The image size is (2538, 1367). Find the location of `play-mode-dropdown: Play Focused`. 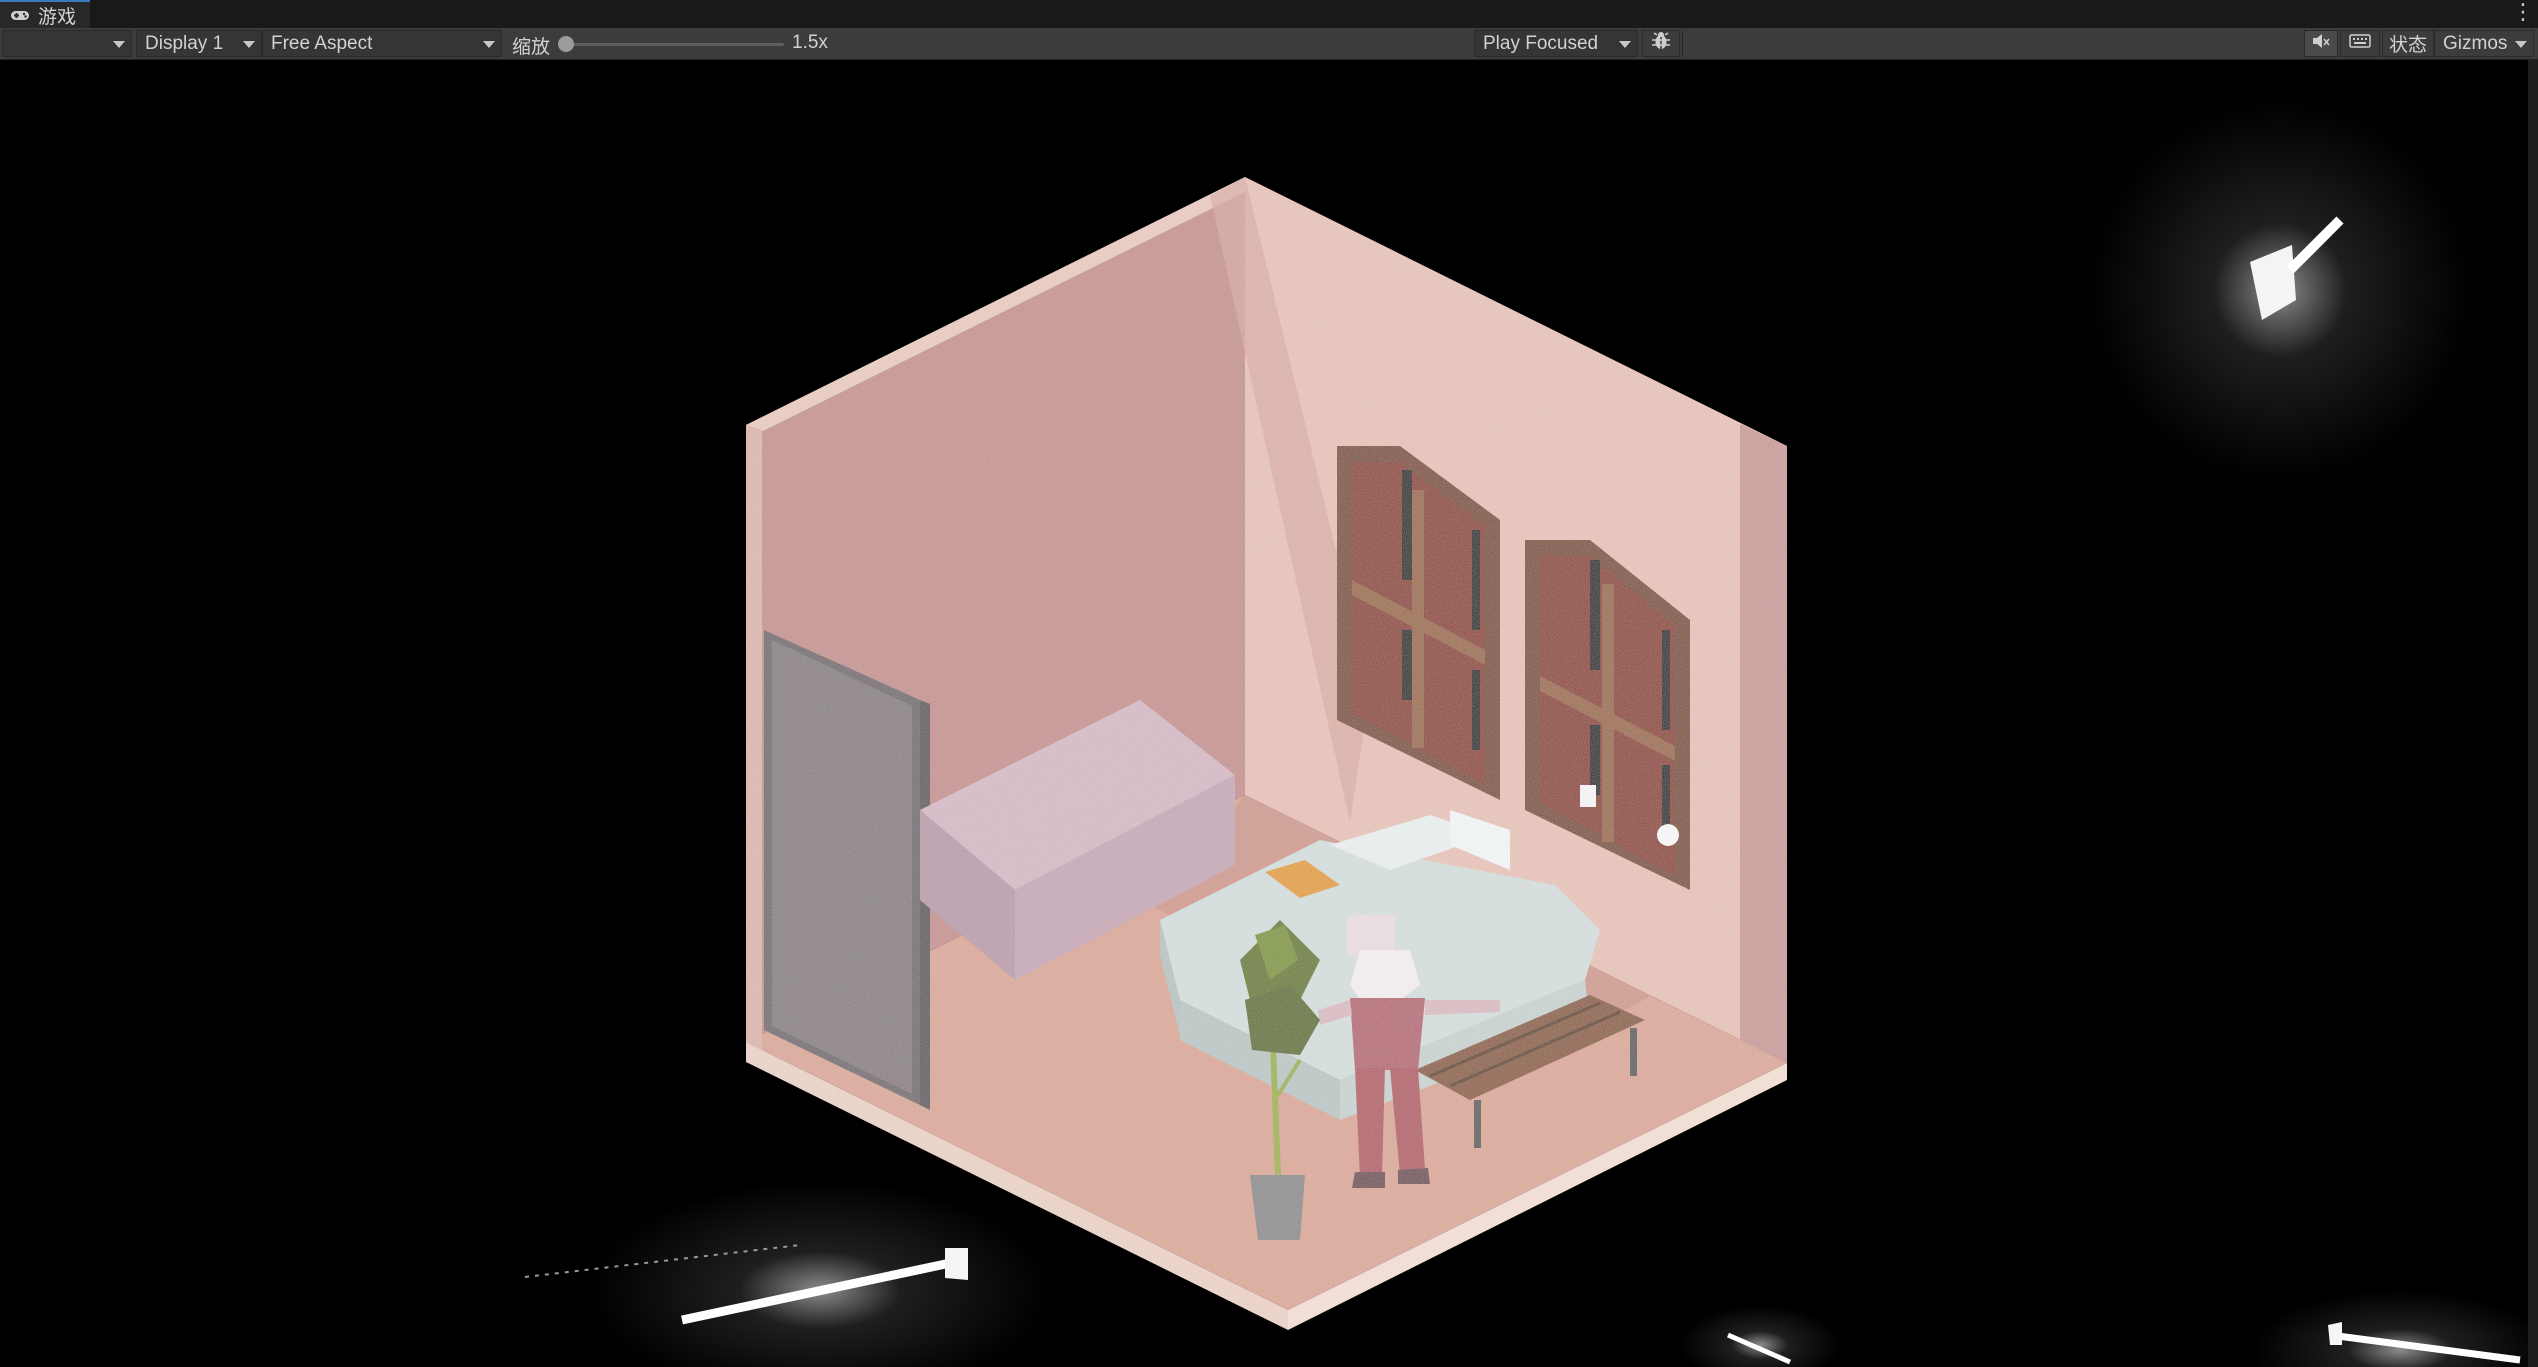

play-mode-dropdown: Play Focused is located at coordinates (1556, 43).